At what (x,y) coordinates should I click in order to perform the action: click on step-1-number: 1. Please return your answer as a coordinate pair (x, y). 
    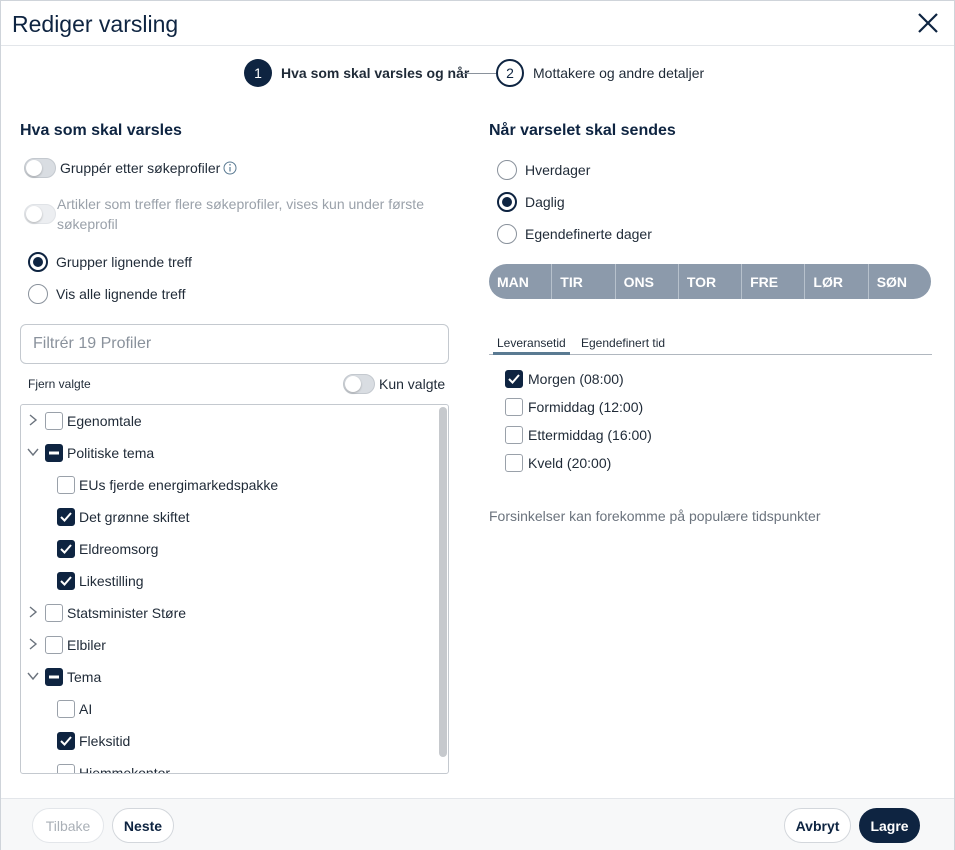
    Looking at the image, I should click on (258, 73).